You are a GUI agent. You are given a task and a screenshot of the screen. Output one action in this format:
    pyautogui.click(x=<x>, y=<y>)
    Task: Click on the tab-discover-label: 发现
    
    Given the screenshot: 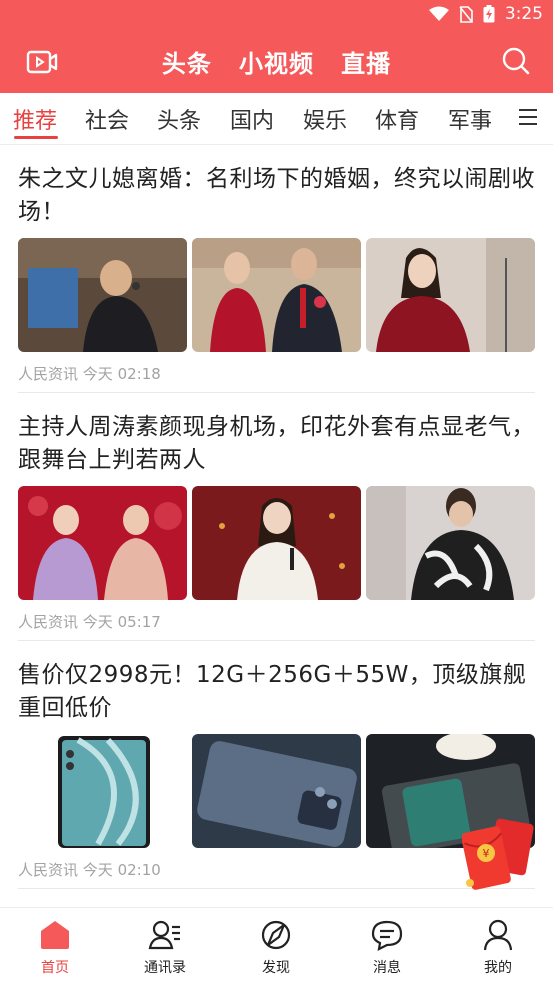 What is the action you would take?
    pyautogui.click(x=276, y=968)
    